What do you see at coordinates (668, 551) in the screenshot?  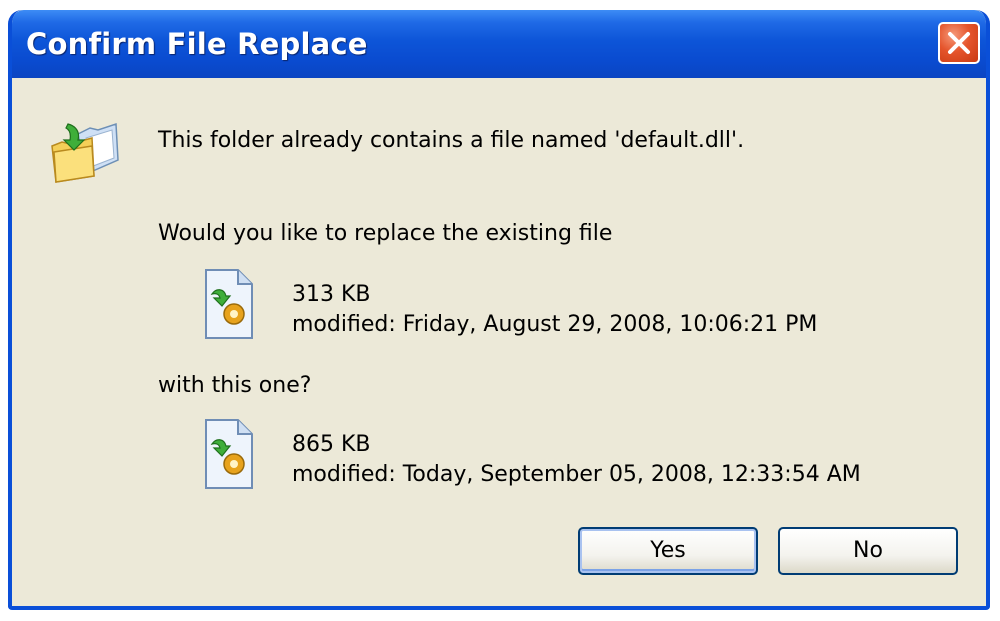 I see `yes-button: Yes` at bounding box center [668, 551].